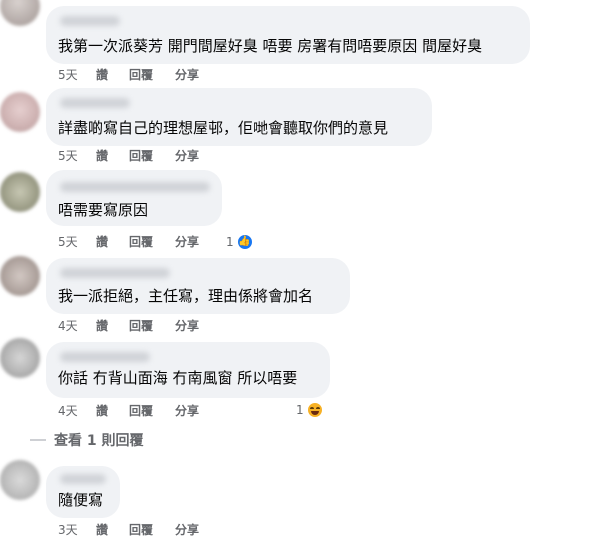  Describe the element at coordinates (77, 530) in the screenshot. I see `comment-timestamp: 3天` at that location.